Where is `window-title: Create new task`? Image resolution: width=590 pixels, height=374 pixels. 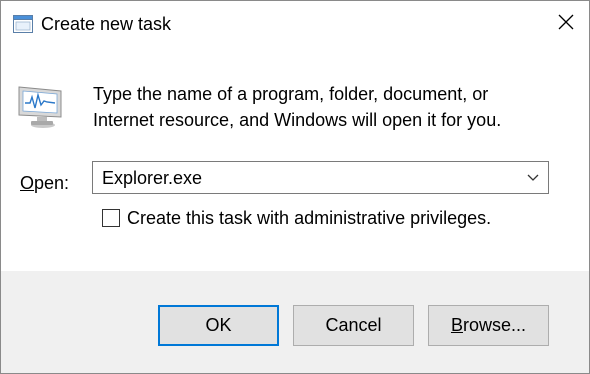
window-title: Create new task is located at coordinates (106, 24).